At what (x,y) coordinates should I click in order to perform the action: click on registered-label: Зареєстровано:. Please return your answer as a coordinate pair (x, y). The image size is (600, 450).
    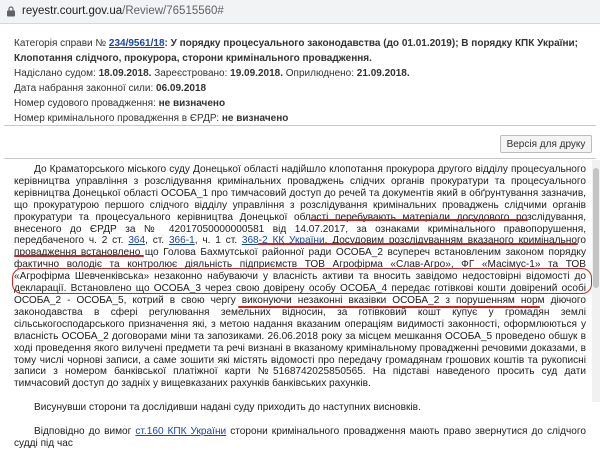
    Looking at the image, I should click on (191, 73).